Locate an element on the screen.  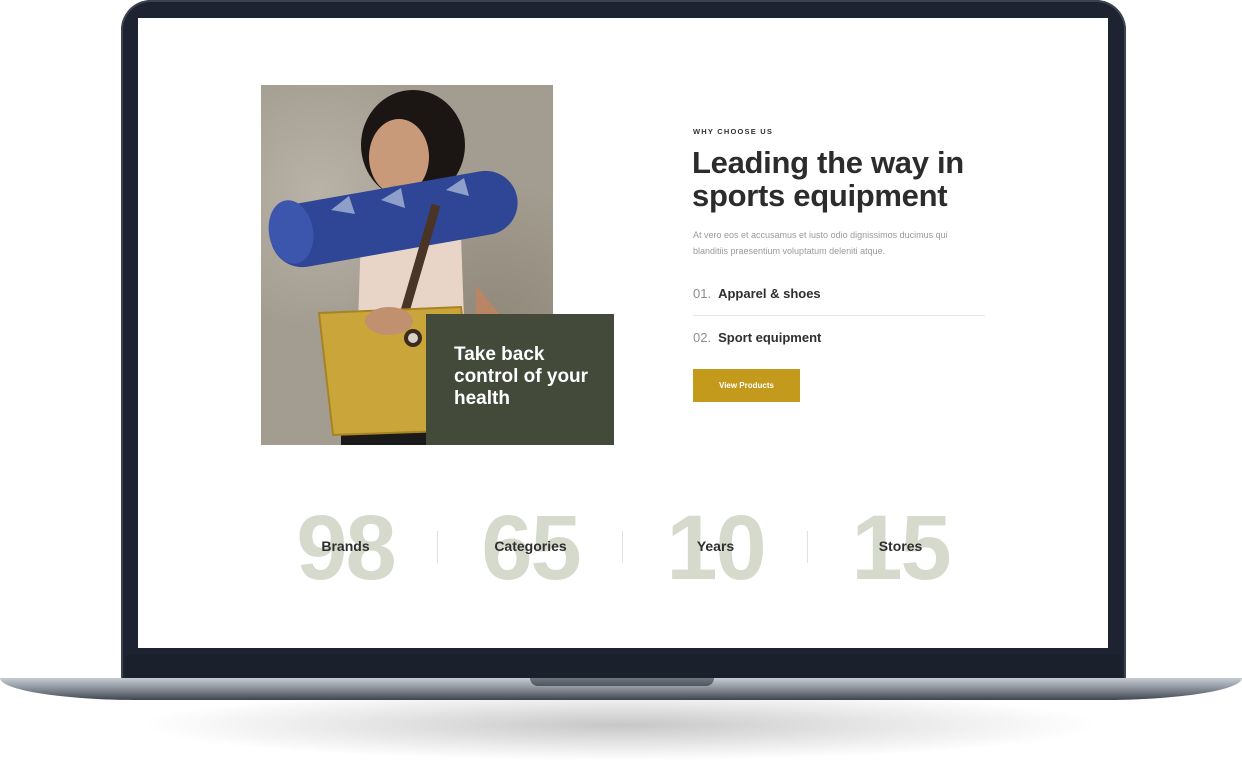
stat-categories: 65 Categories is located at coordinates (530, 548).